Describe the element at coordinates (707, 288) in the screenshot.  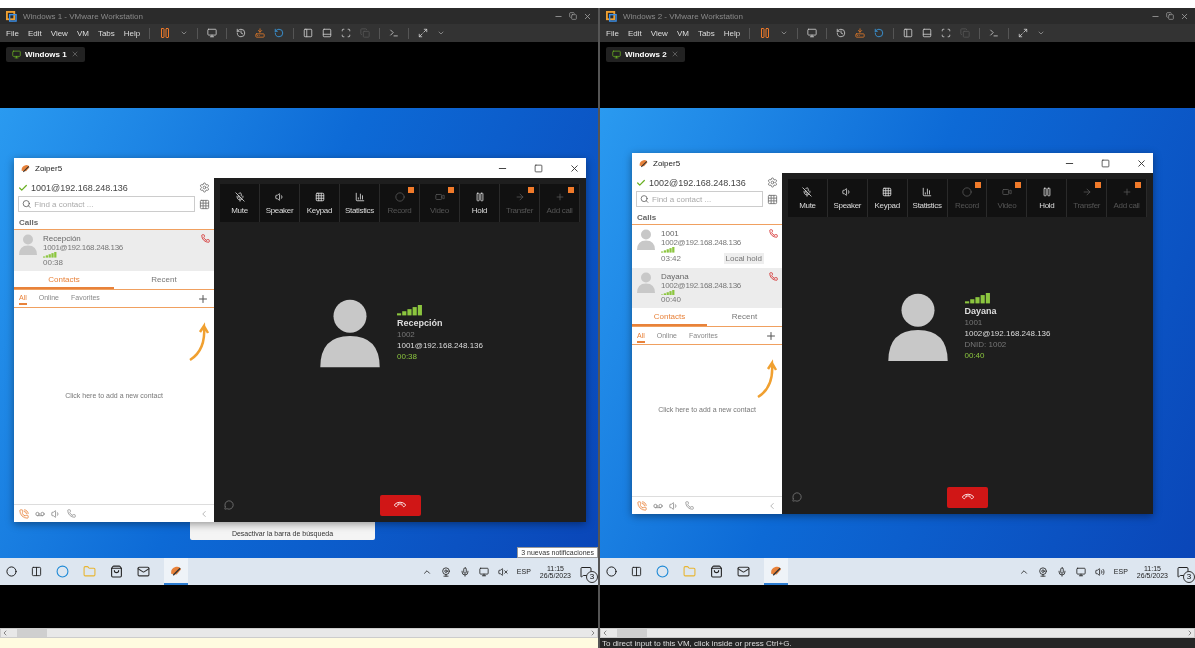
I see `call-item: Dayana 1002@192.168.248.136 00:40` at that location.